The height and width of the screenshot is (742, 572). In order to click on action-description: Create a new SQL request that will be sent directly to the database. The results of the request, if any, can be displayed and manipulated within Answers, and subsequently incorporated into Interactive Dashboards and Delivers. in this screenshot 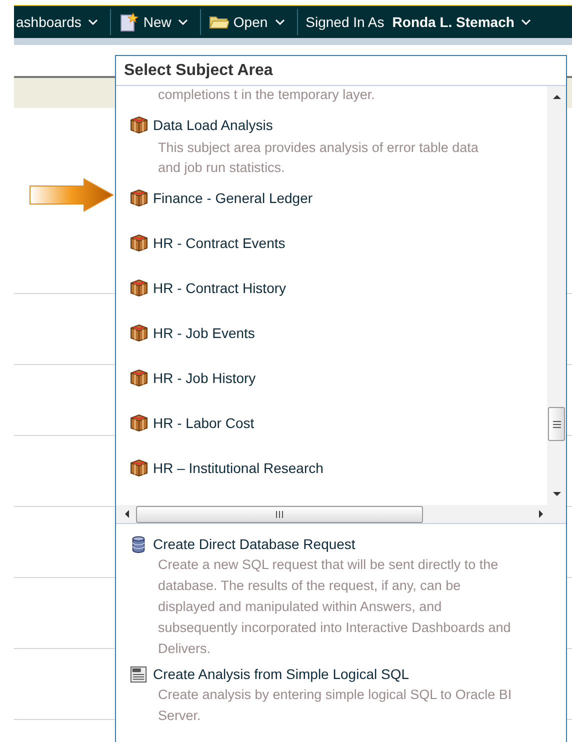, I will do `click(334, 607)`.